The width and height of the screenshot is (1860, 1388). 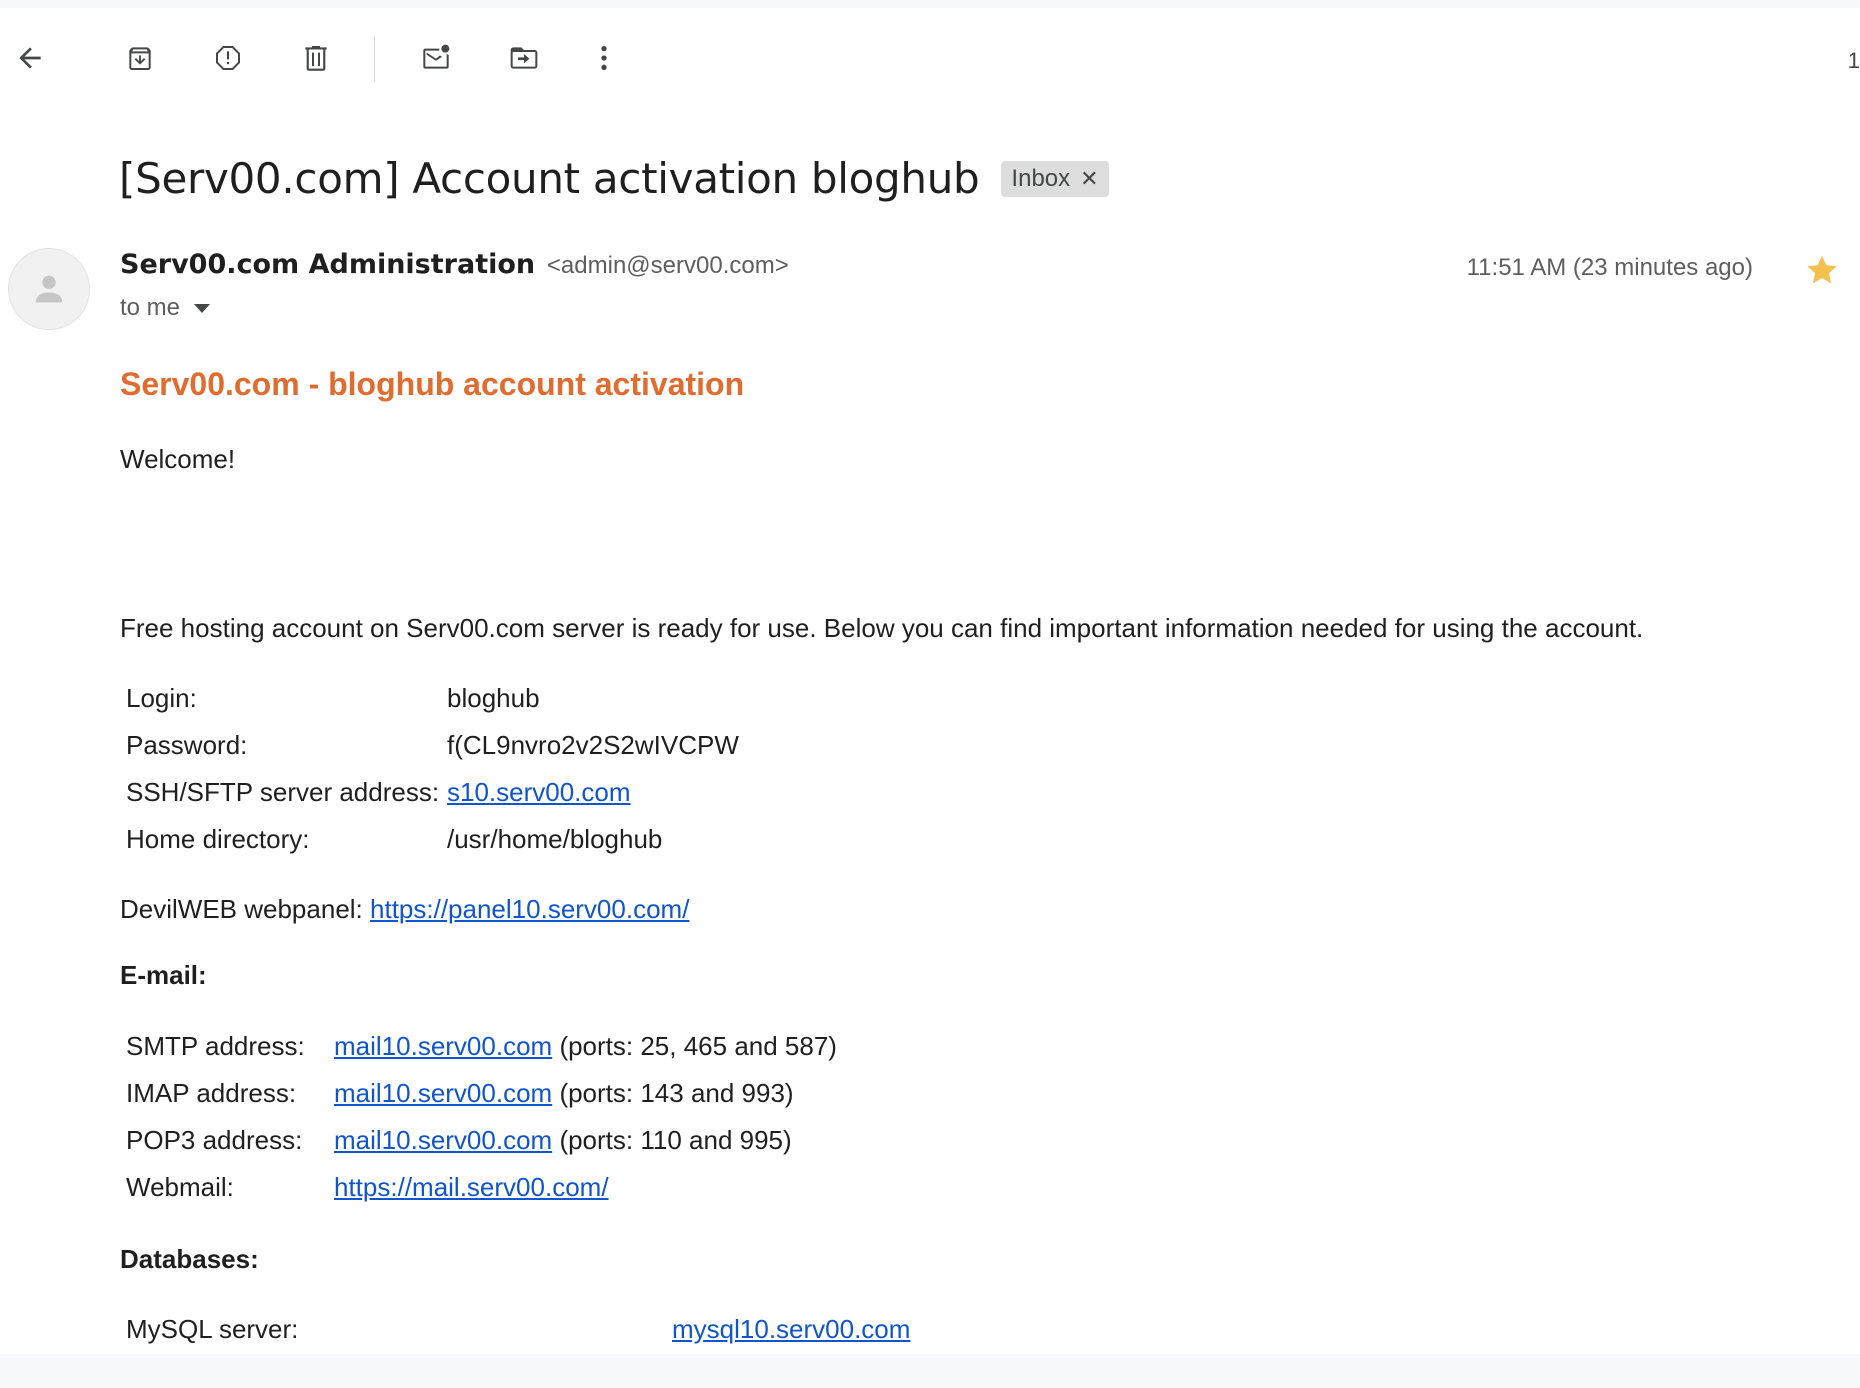 I want to click on person-icon, so click(x=49, y=289).